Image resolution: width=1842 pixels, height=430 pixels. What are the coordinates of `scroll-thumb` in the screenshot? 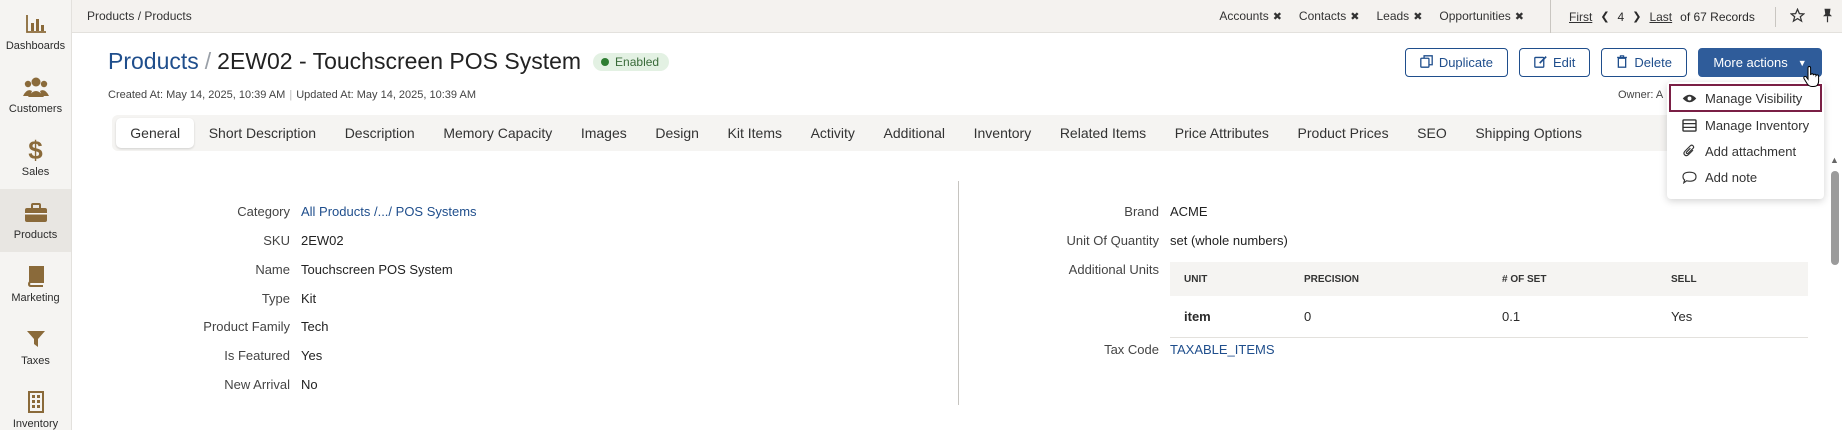 It's located at (1835, 218).